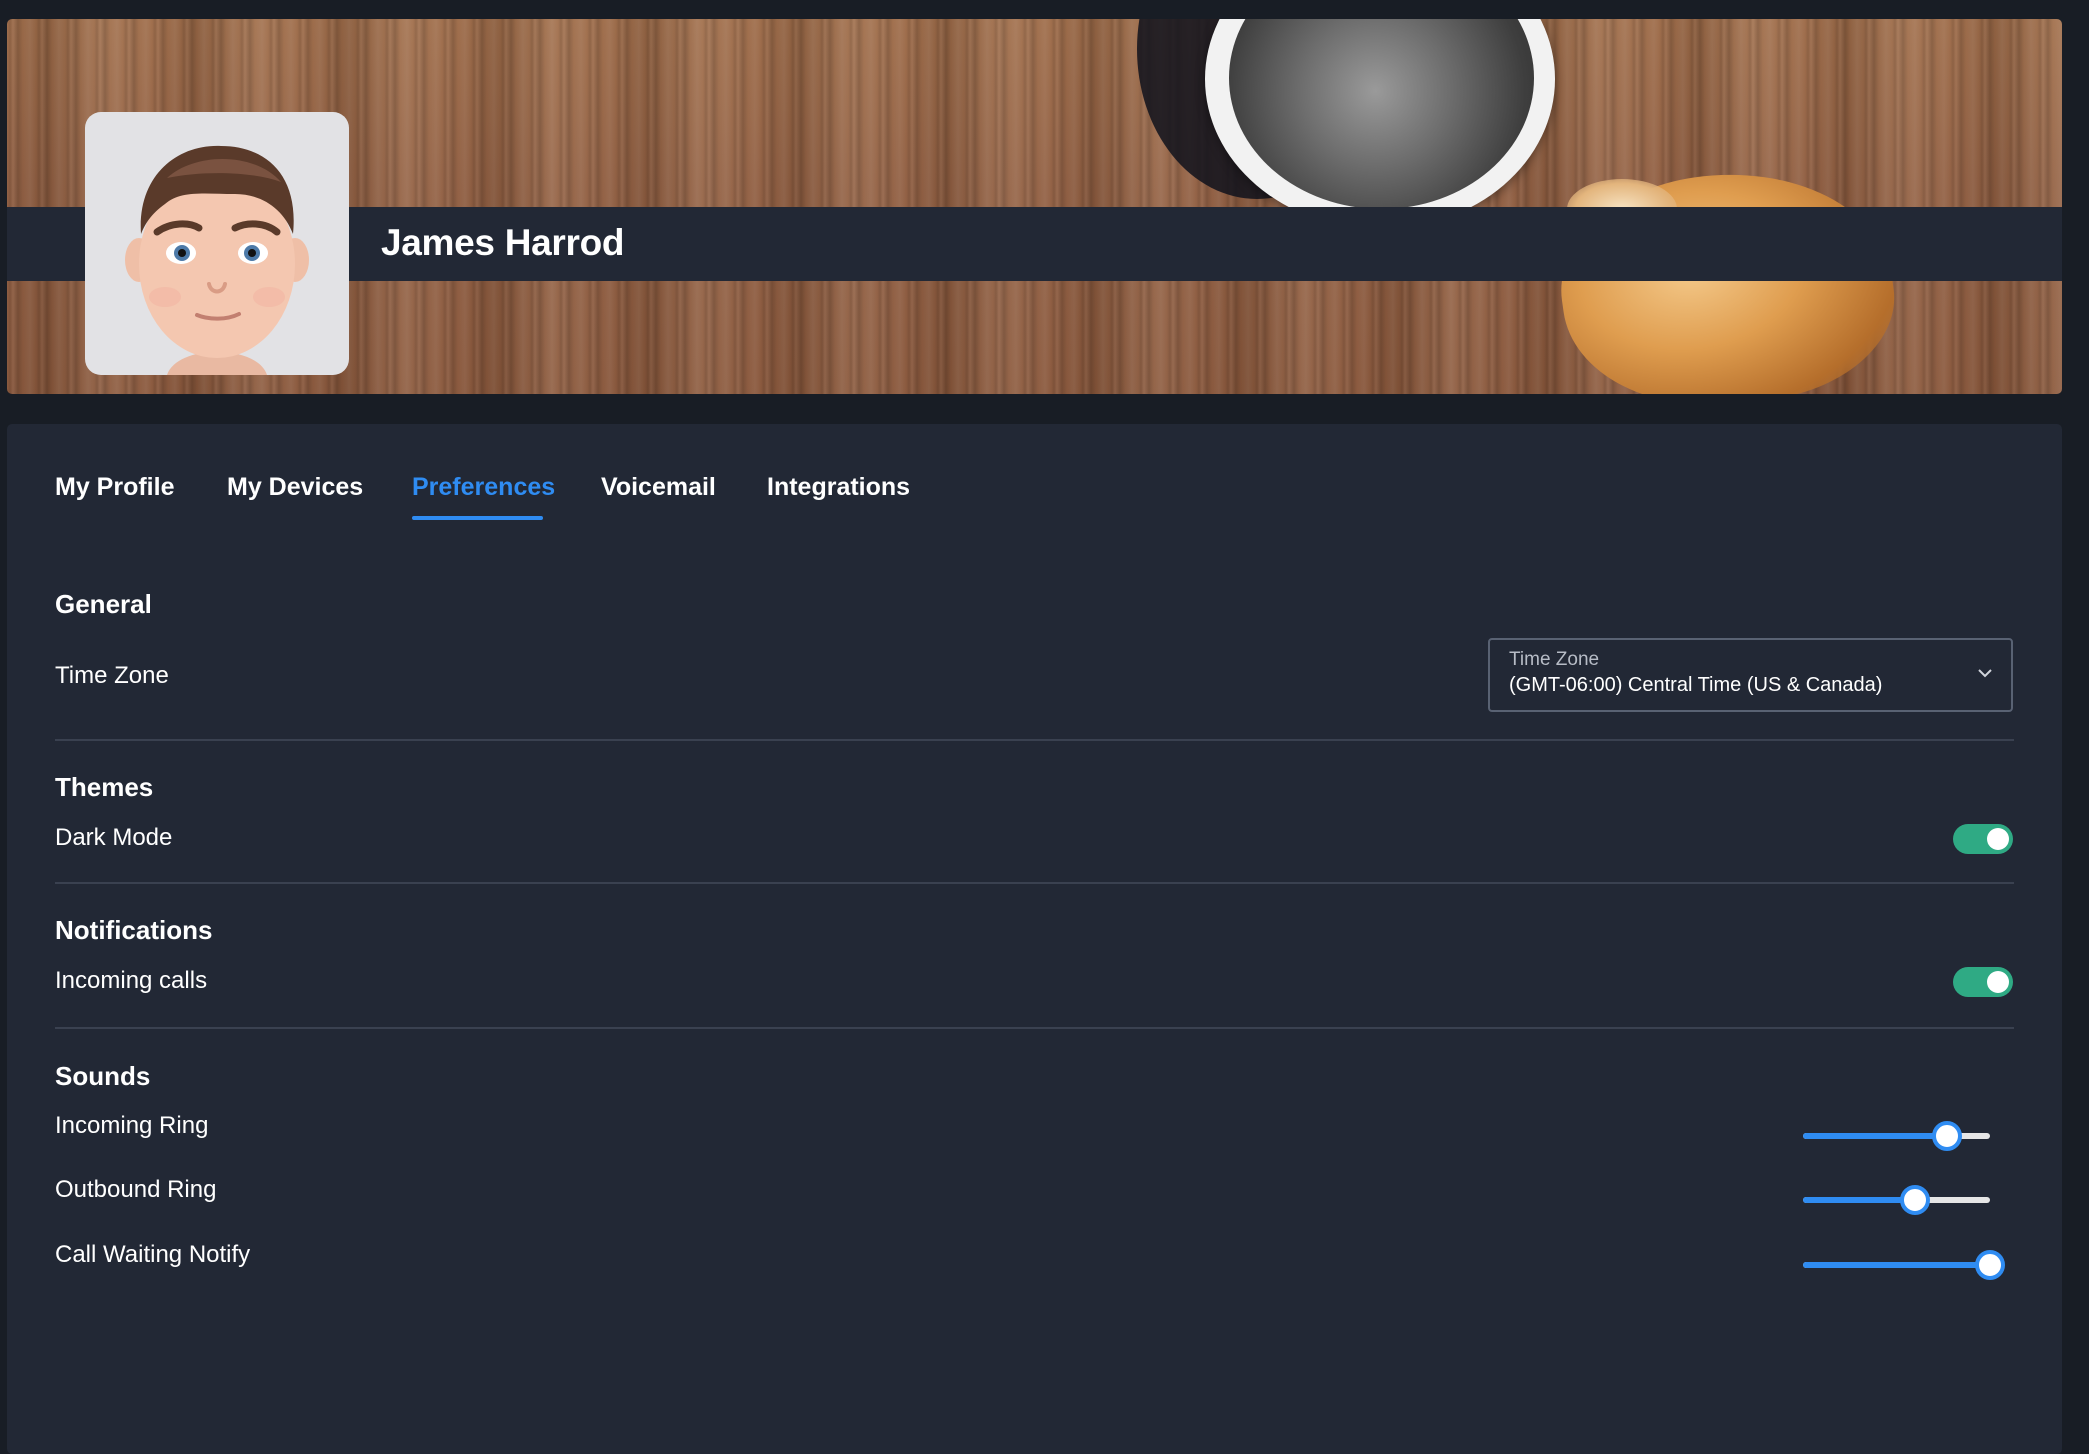  I want to click on window-top-strip, so click(1044, 9).